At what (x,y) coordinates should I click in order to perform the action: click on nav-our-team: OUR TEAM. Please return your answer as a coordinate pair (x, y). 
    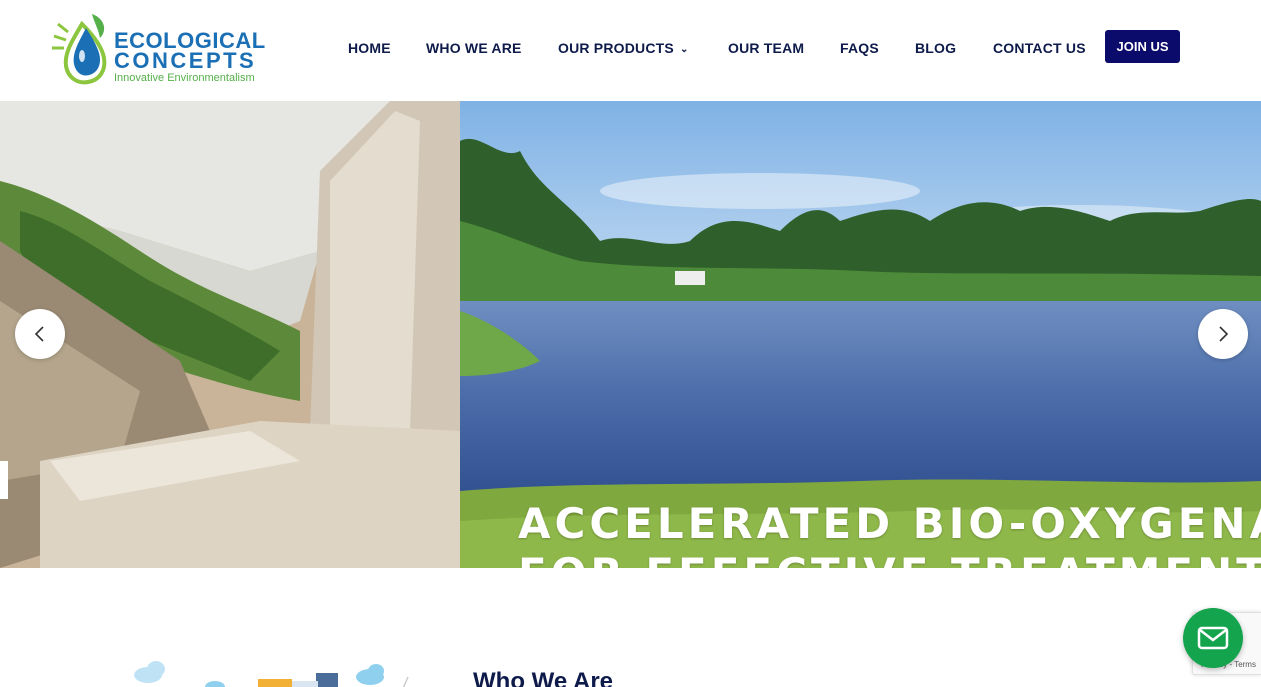
    Looking at the image, I should click on (766, 48).